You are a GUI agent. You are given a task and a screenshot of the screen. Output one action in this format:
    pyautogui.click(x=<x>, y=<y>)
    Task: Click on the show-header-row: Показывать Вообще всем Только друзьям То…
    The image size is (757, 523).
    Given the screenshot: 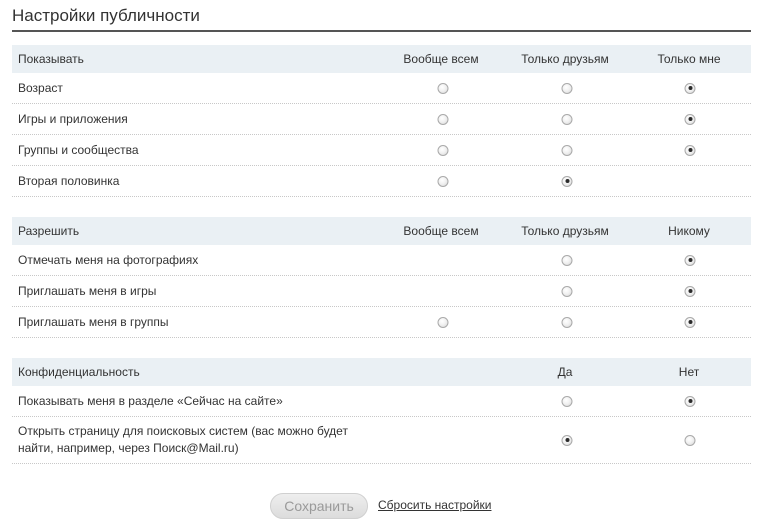 What is the action you would take?
    pyautogui.click(x=381, y=59)
    